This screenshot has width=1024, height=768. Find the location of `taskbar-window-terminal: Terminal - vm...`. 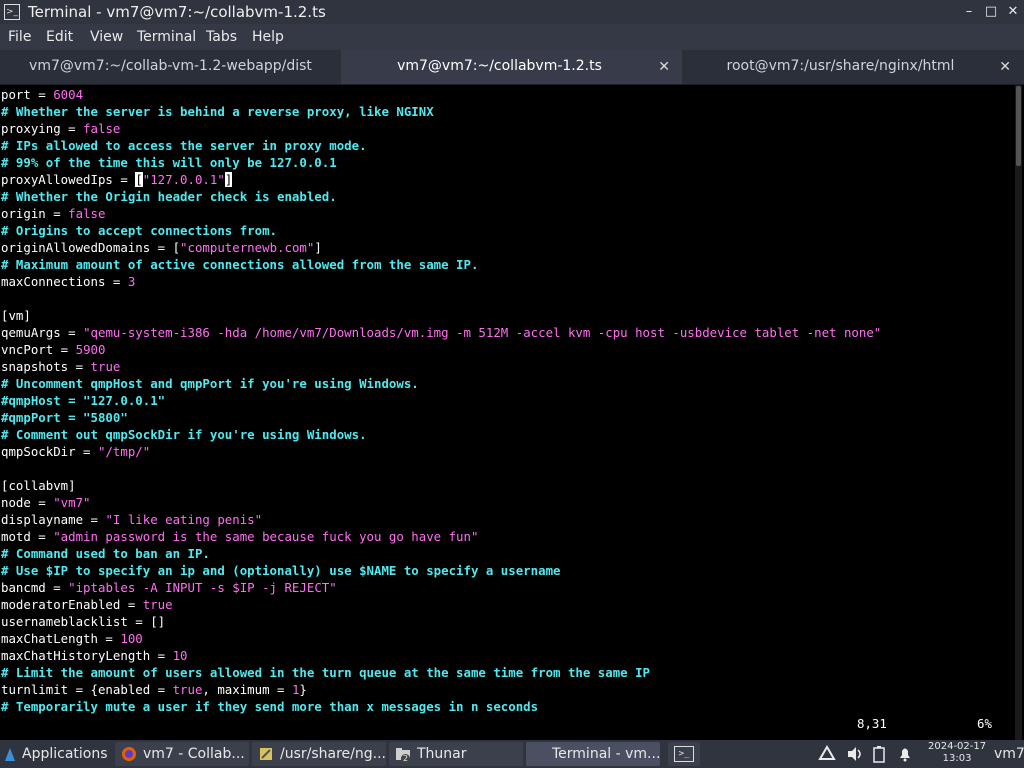

taskbar-window-terminal: Terminal - vm... is located at coordinates (593, 754).